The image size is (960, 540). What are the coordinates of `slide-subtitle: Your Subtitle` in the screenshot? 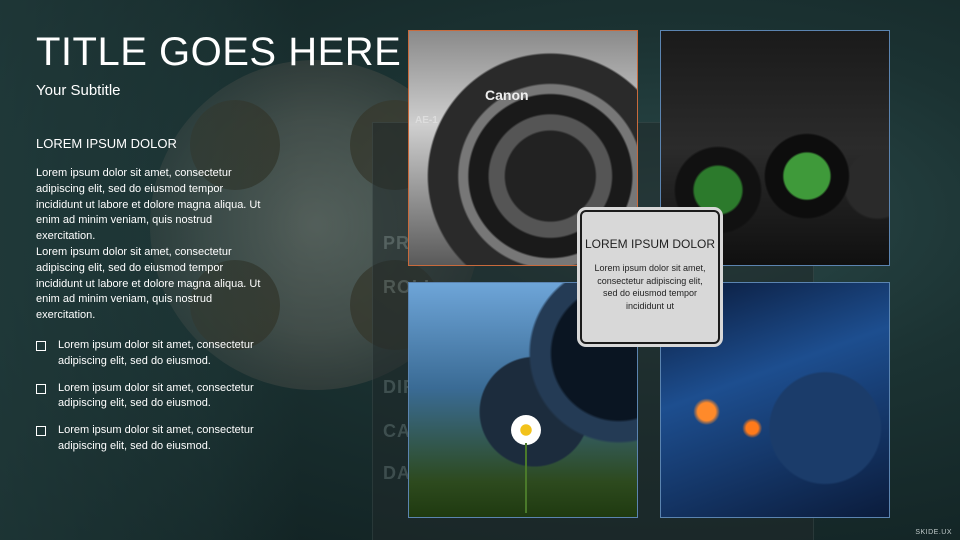 It's located at (78, 90).